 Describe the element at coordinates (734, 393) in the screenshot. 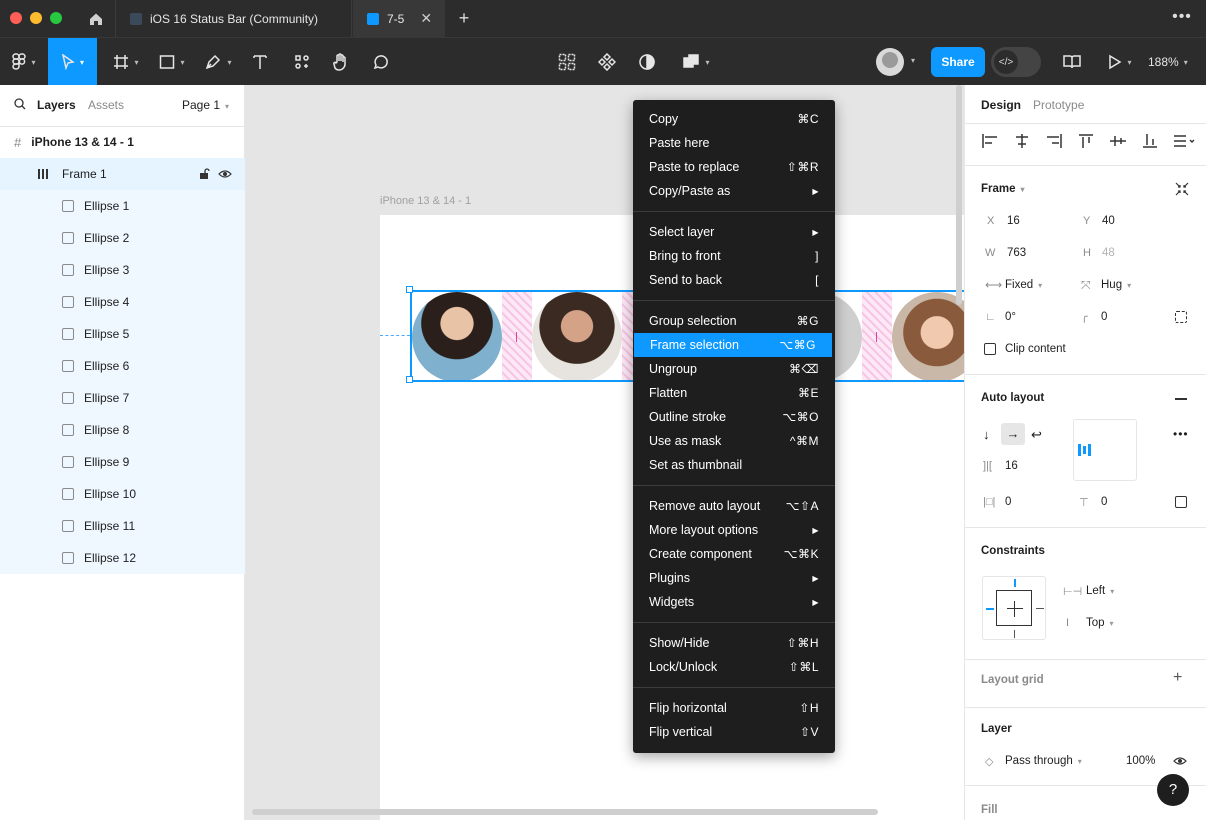

I see `menu-item-flatten: Flatten ⌘E` at that location.